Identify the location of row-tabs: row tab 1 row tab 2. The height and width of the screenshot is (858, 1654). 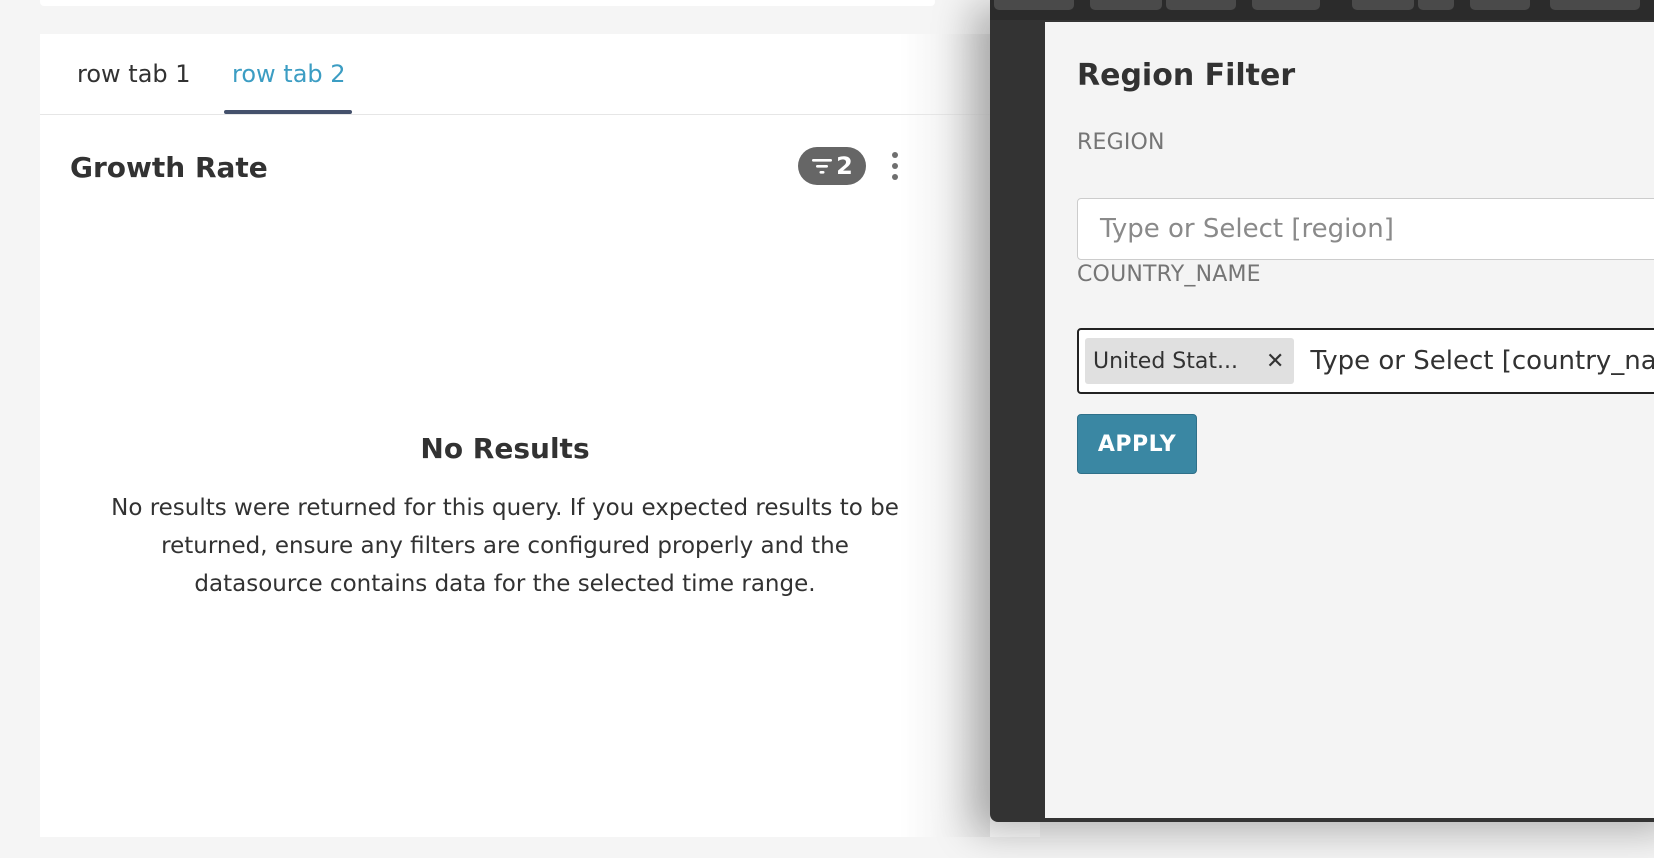
(540, 74).